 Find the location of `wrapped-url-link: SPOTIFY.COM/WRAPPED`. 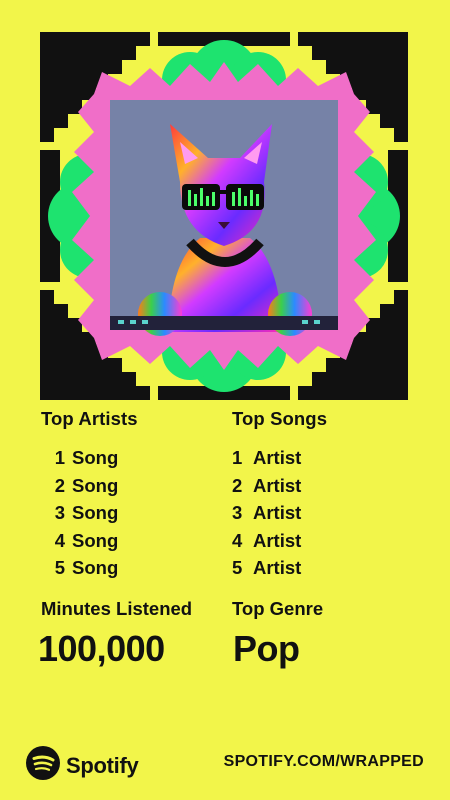

wrapped-url-link: SPOTIFY.COM/WRAPPED is located at coordinates (324, 762).